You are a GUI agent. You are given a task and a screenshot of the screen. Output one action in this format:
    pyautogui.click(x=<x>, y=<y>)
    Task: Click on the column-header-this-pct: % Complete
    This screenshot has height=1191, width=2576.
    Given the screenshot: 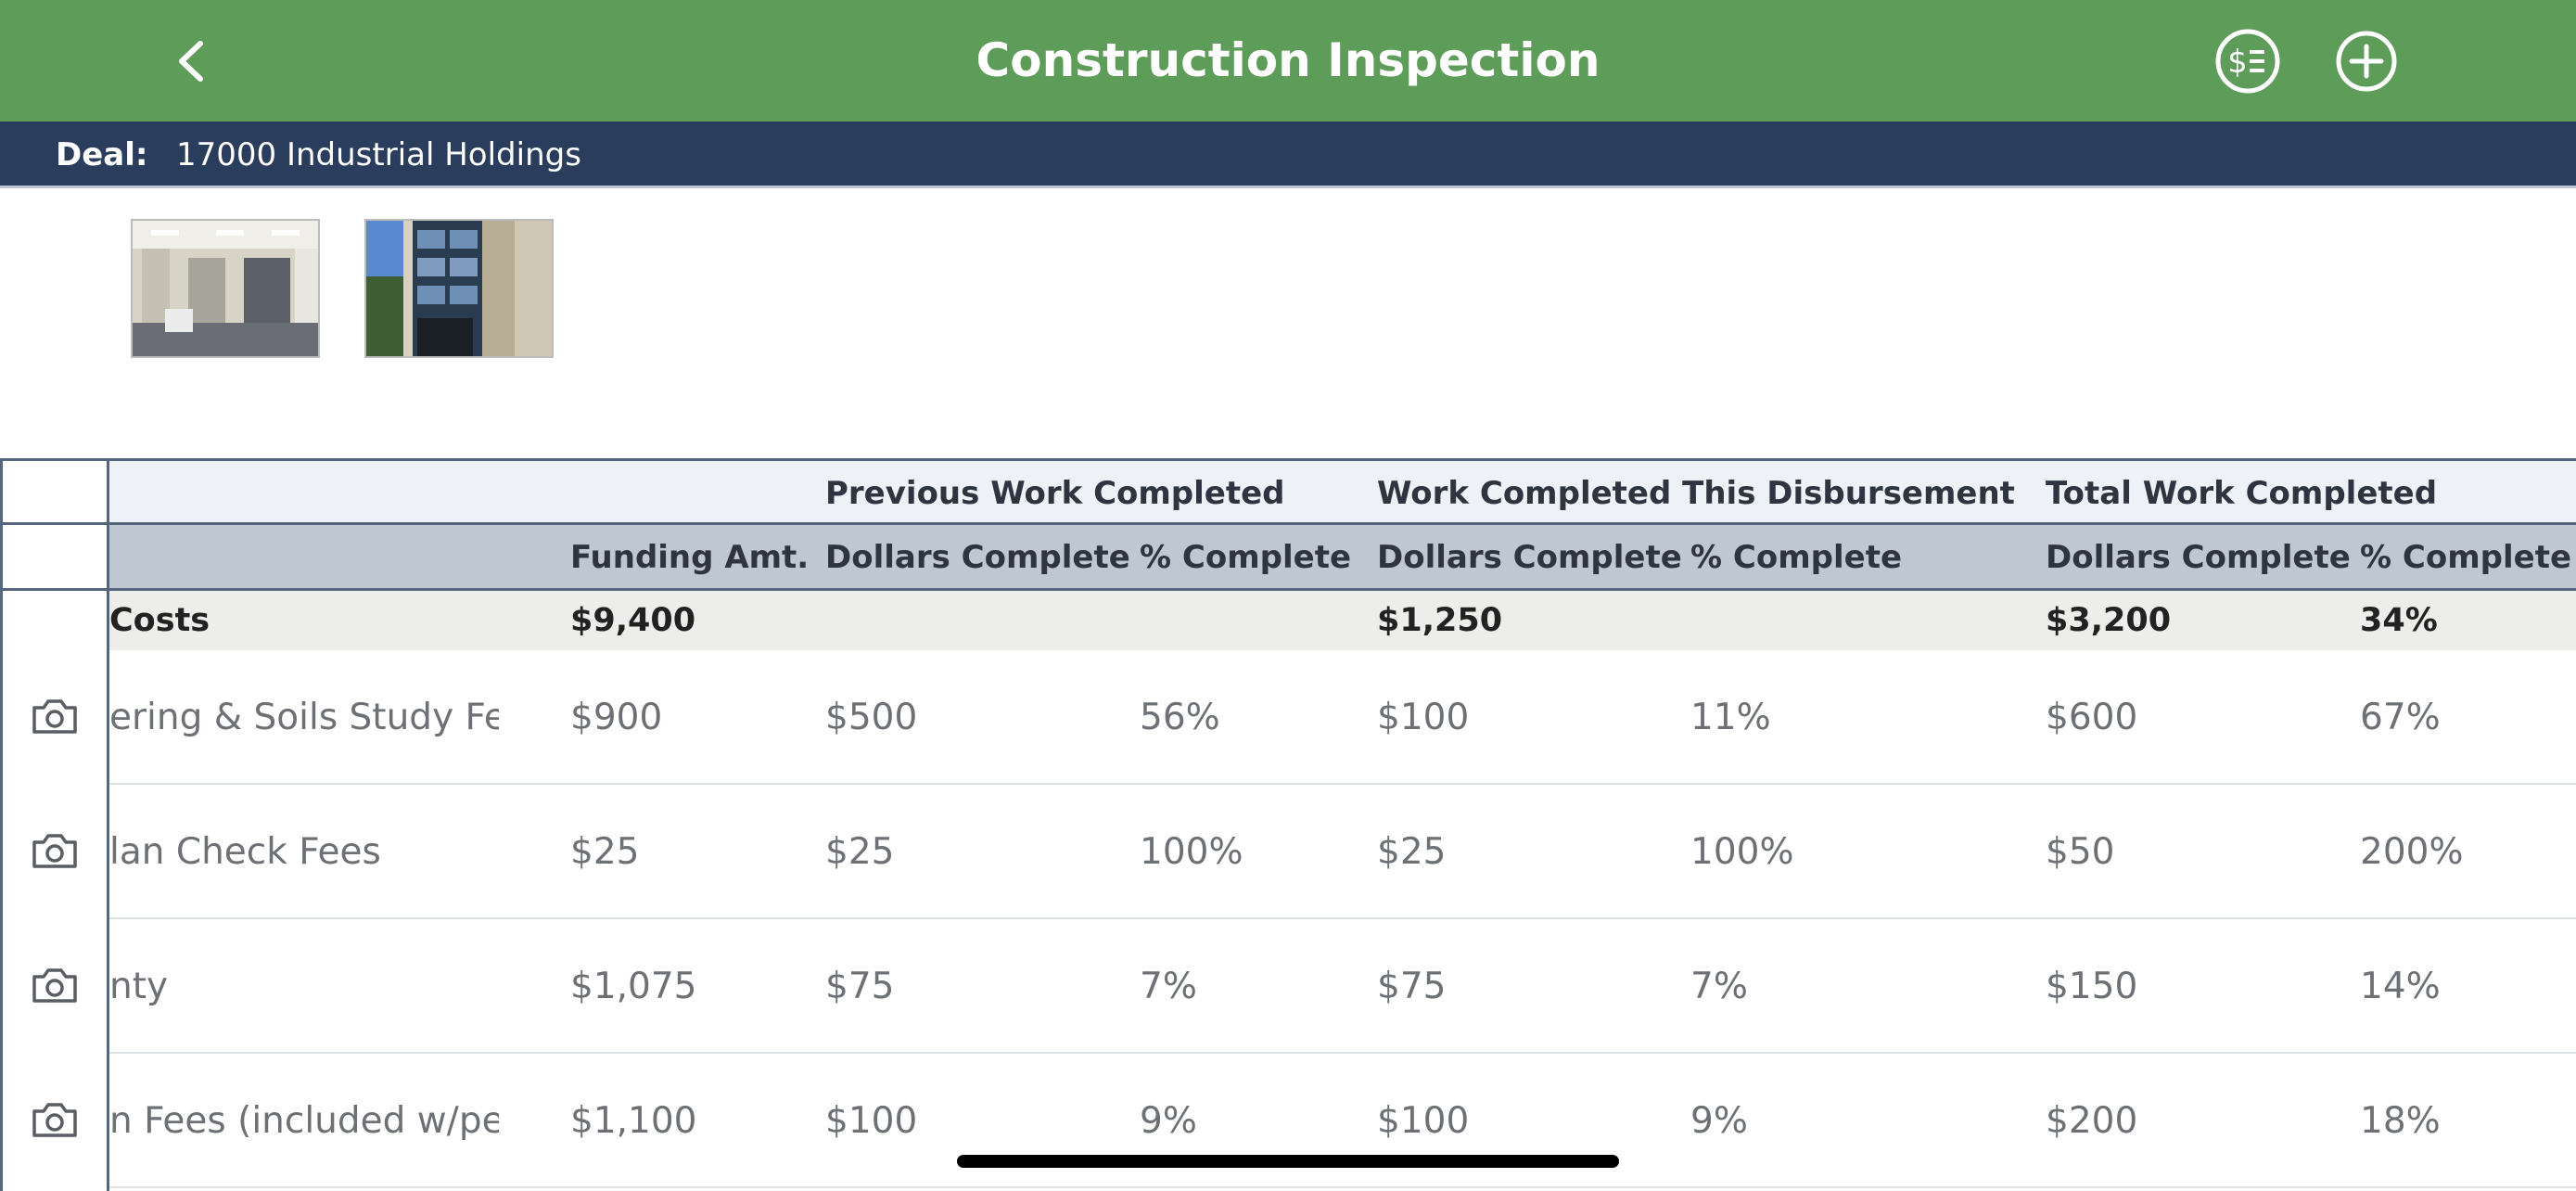 What is the action you would take?
    pyautogui.click(x=1796, y=558)
    